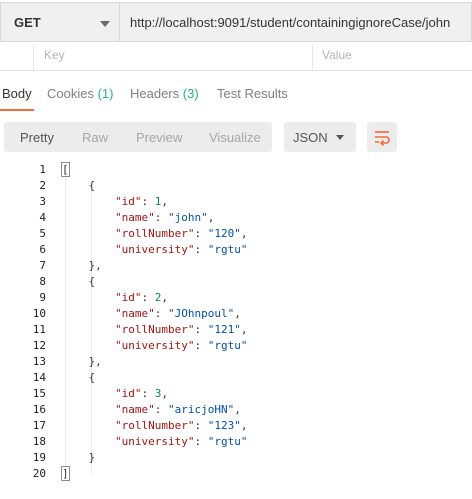 Image resolution: width=472 pixels, height=499 pixels. Describe the element at coordinates (159, 137) in the screenshot. I see `preview-button: Preview` at that location.